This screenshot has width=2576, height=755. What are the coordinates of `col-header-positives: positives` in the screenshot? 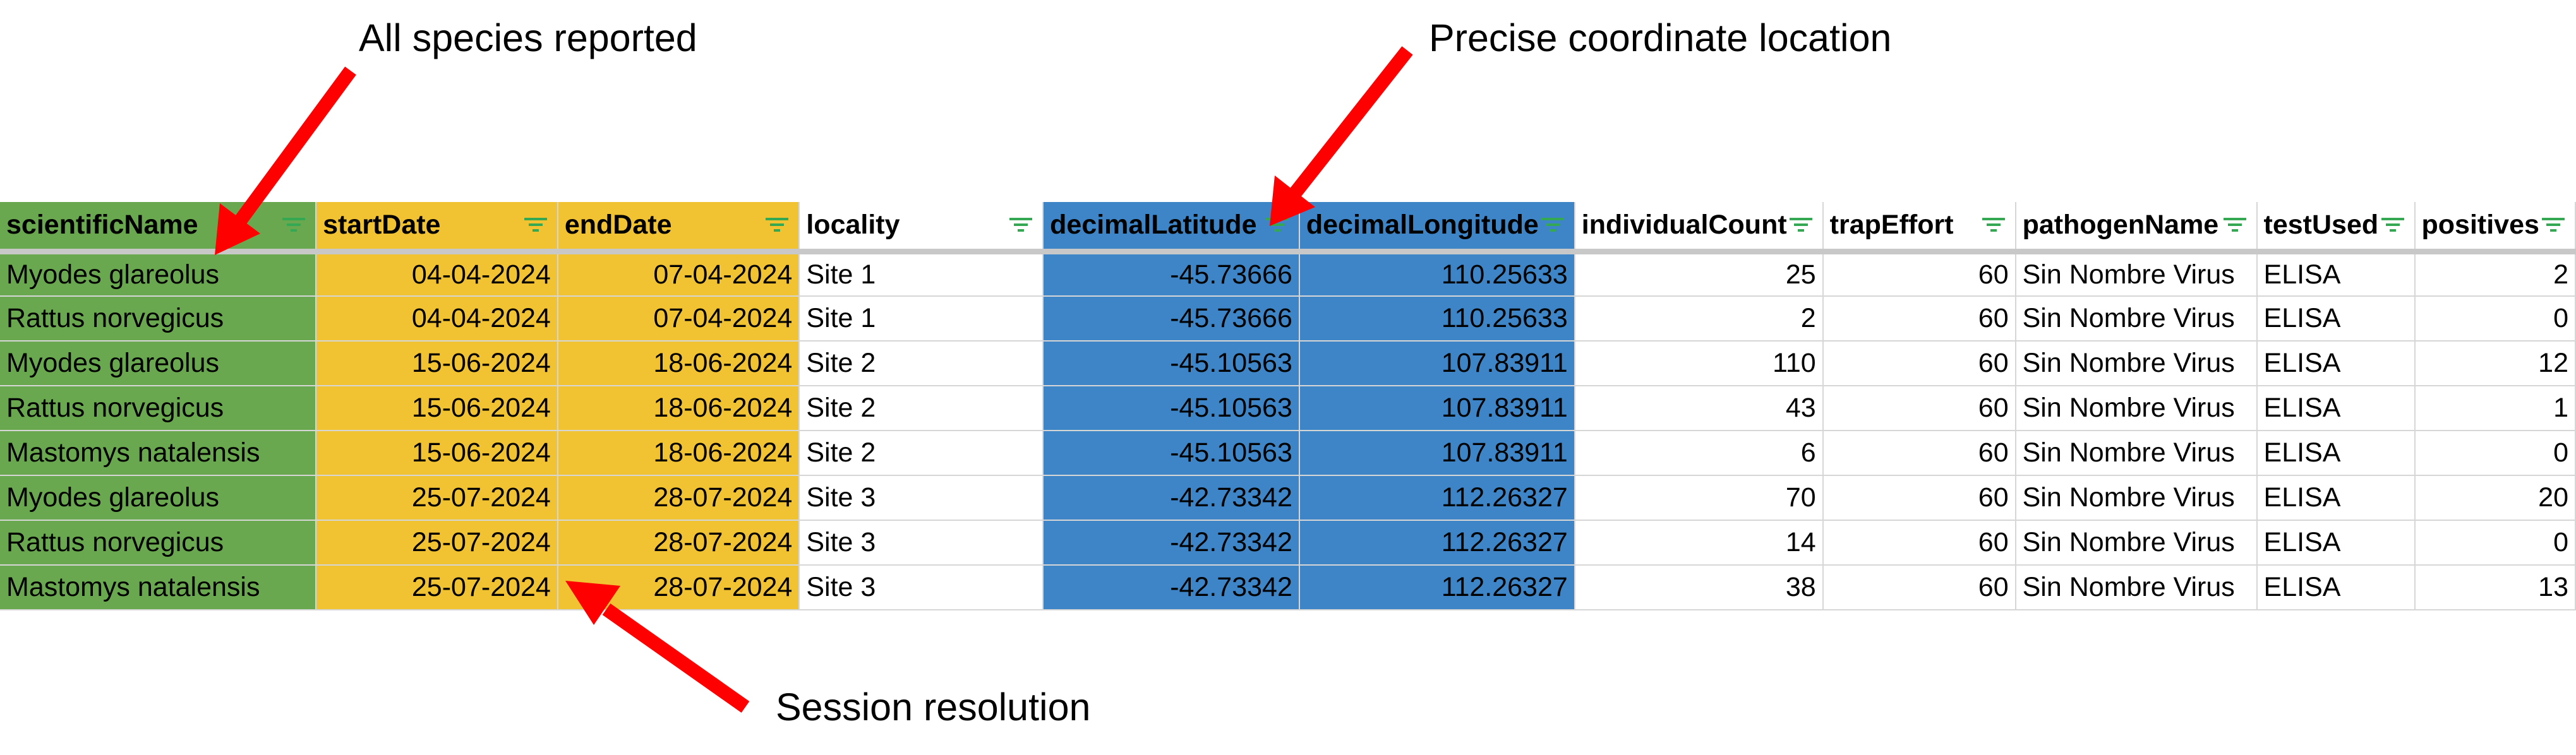 It's located at (2495, 228).